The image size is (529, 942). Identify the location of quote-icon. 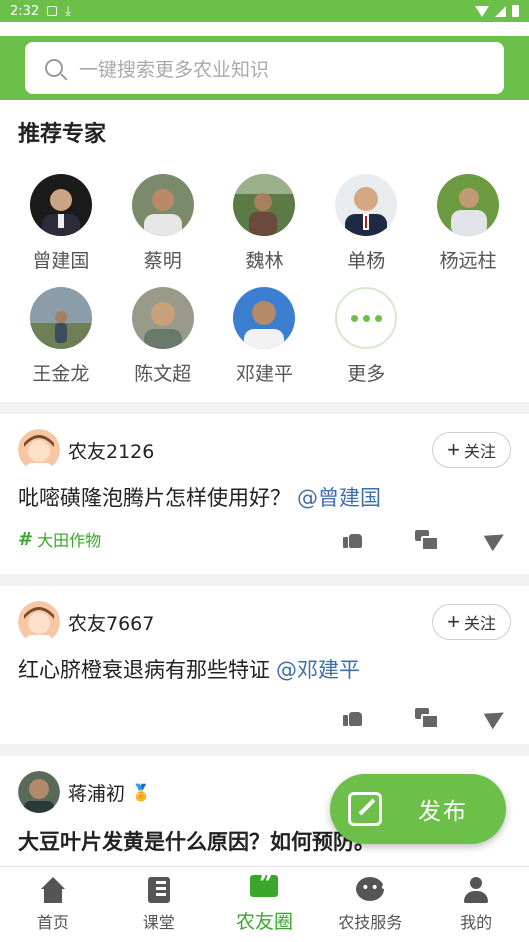
(264, 886).